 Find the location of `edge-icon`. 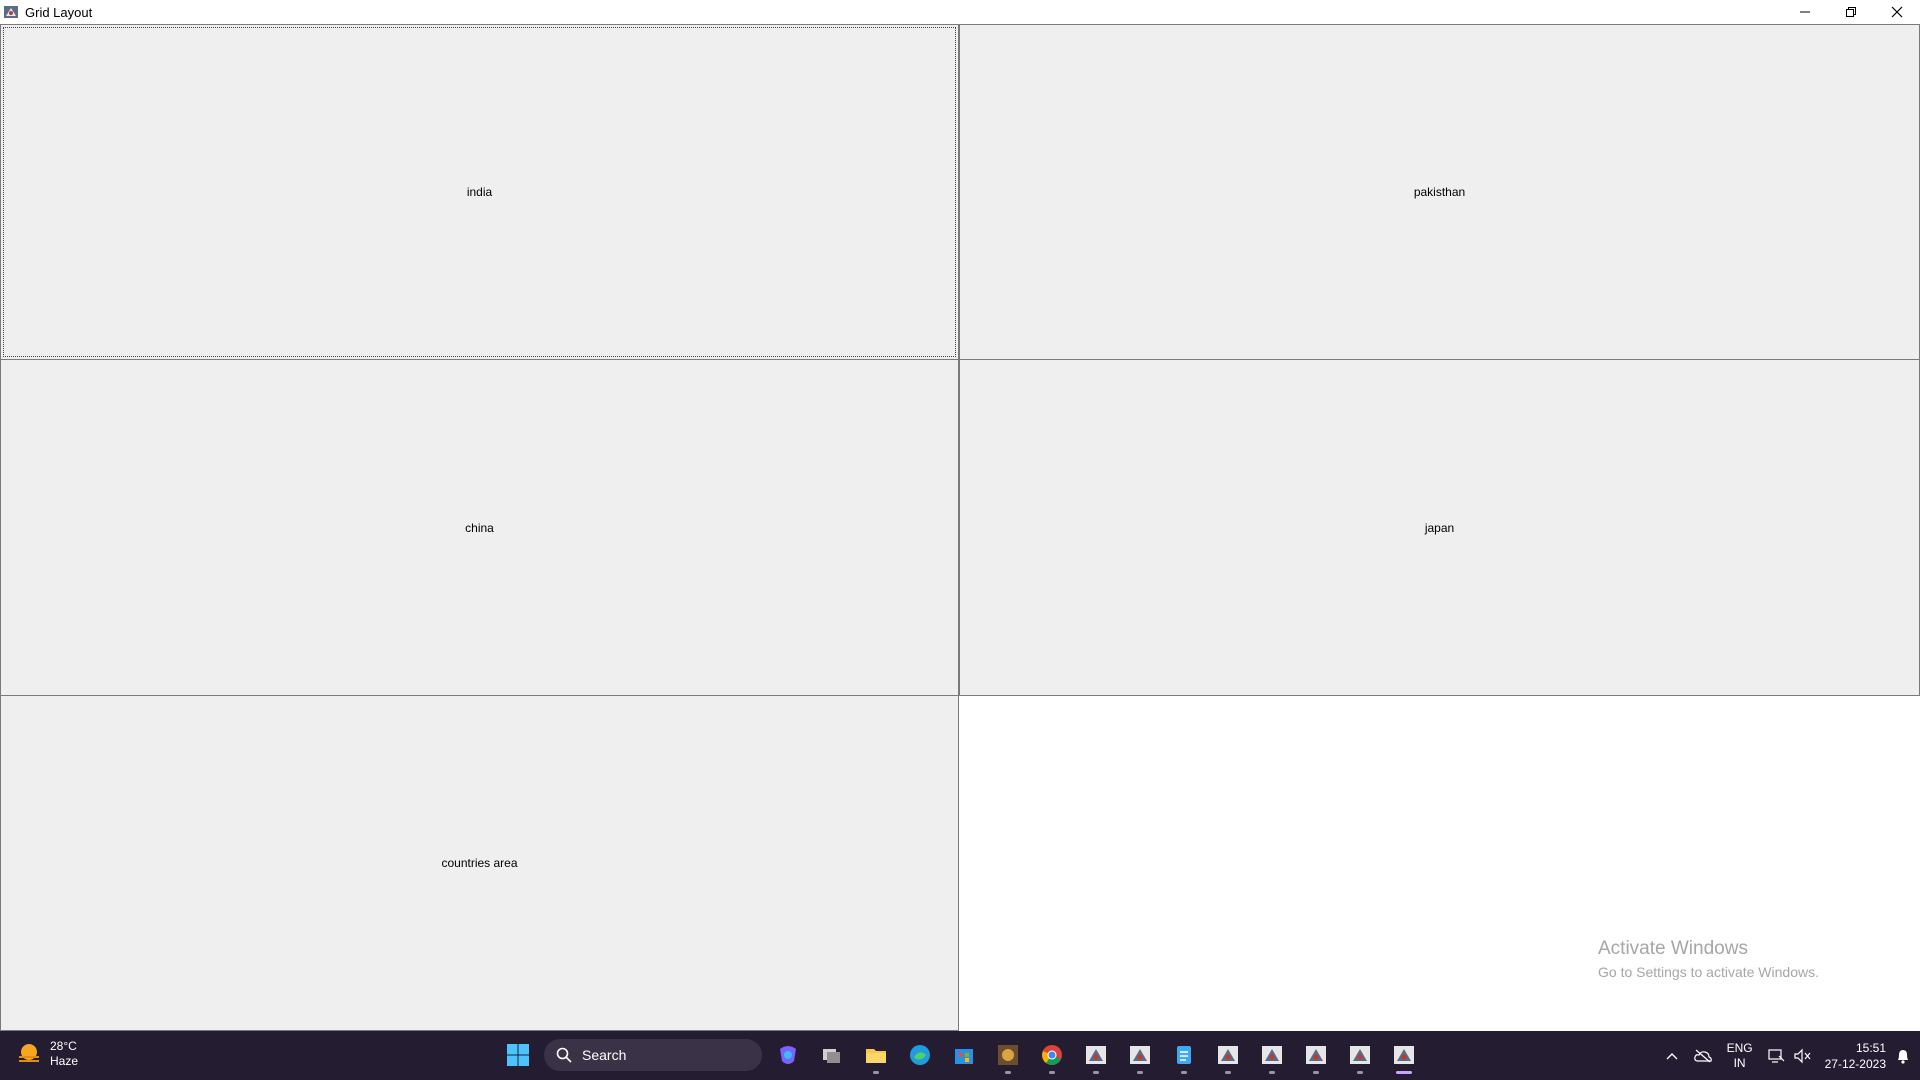

edge-icon is located at coordinates (920, 1055).